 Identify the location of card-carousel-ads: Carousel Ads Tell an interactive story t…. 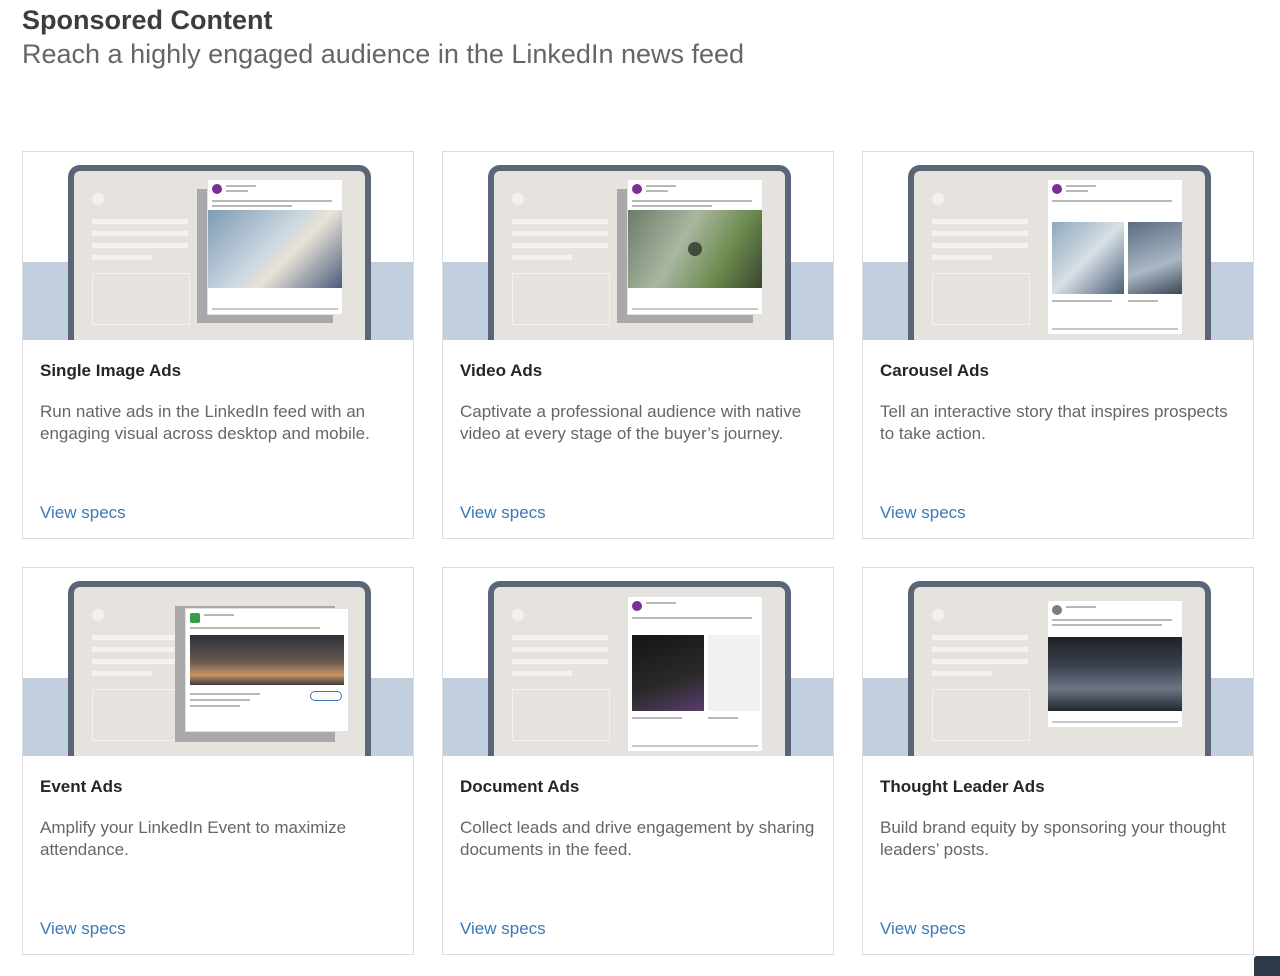
(1058, 345).